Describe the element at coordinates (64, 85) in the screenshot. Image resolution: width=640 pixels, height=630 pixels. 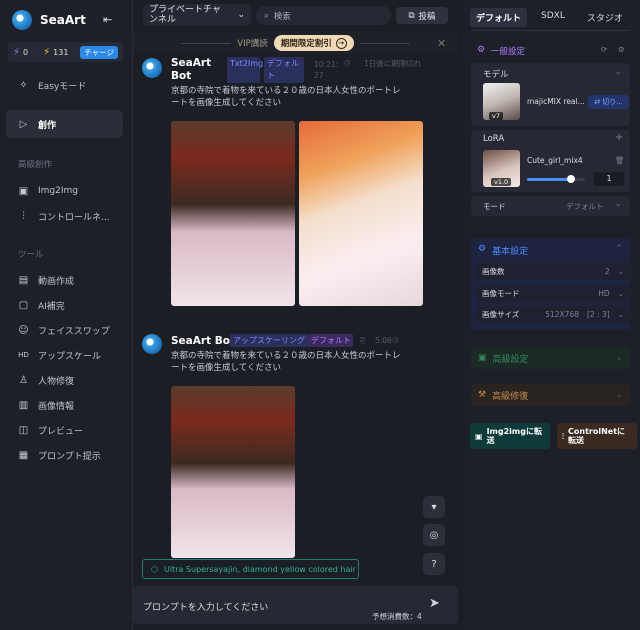
I see `nav-easy-mode: ✧ Easyモード` at that location.